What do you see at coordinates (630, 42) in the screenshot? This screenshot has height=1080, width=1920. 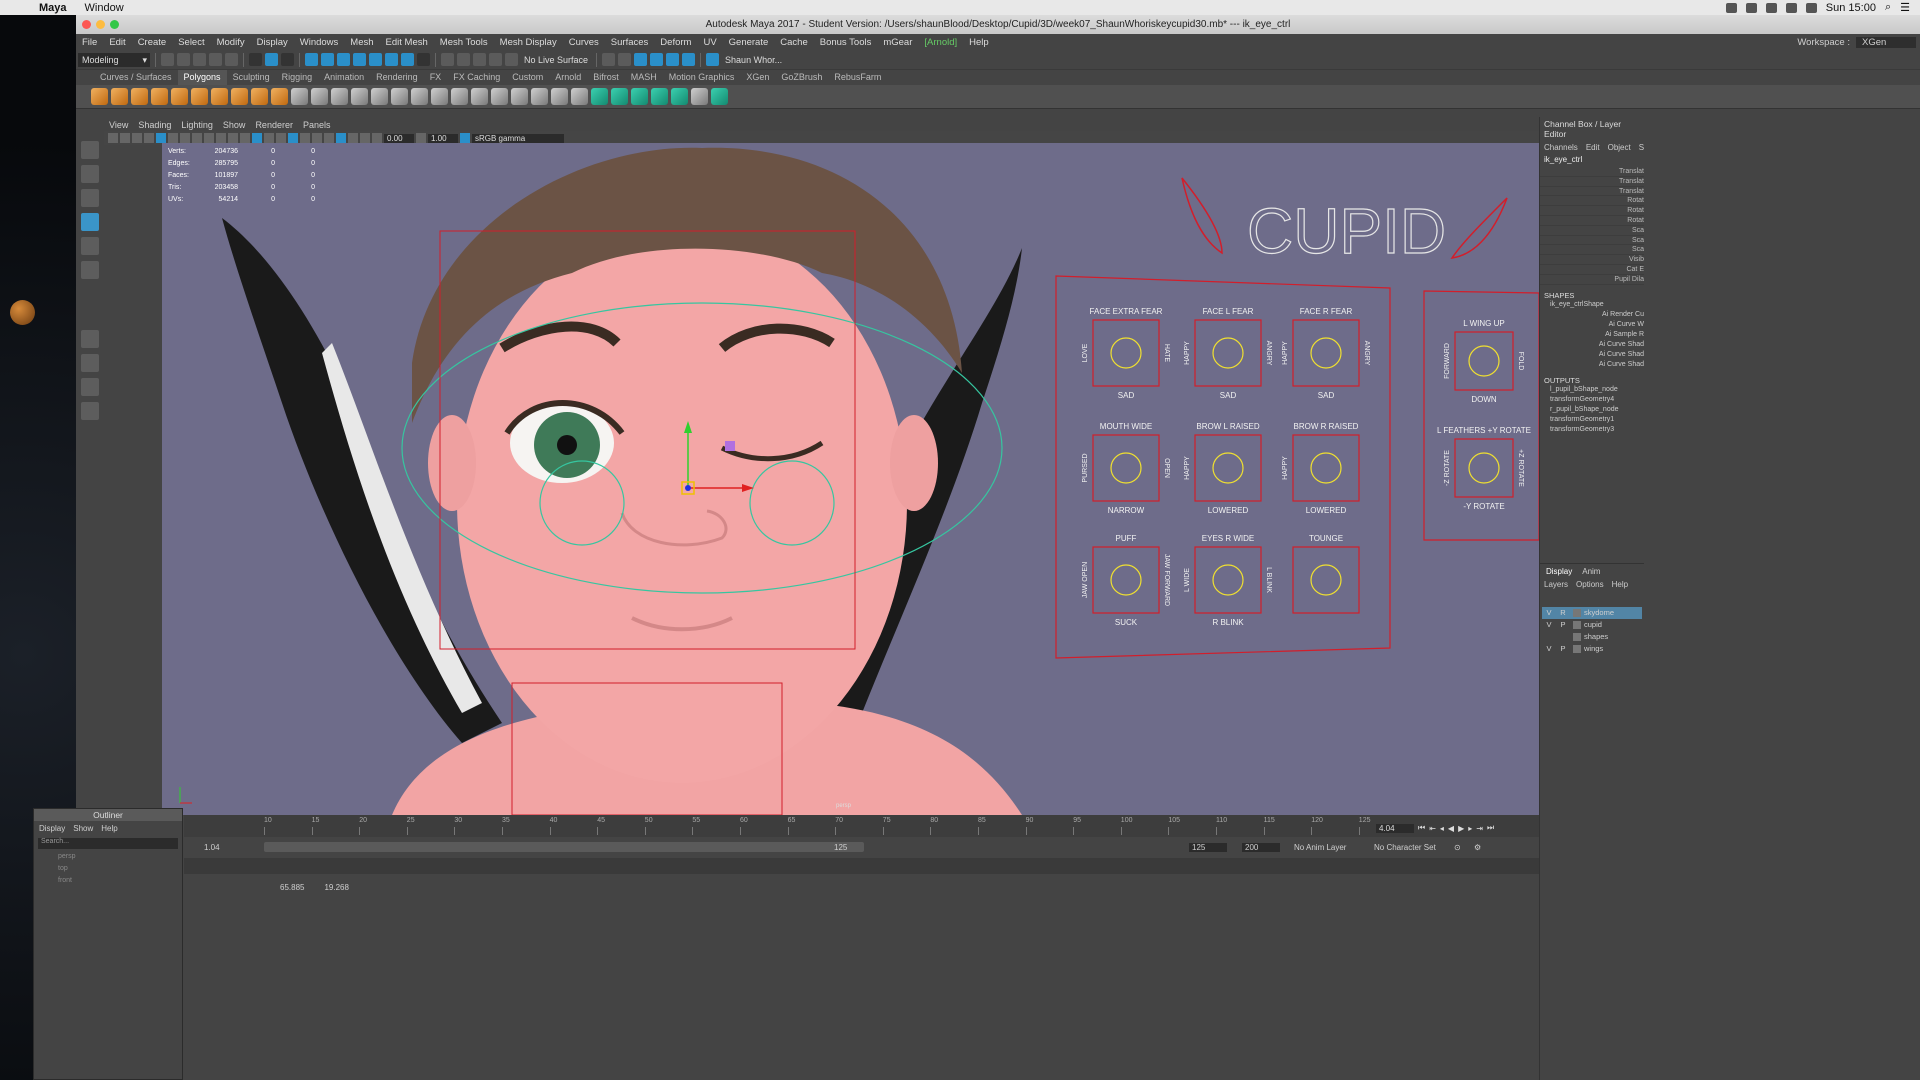 I see `menu-surfaces: Surfaces` at bounding box center [630, 42].